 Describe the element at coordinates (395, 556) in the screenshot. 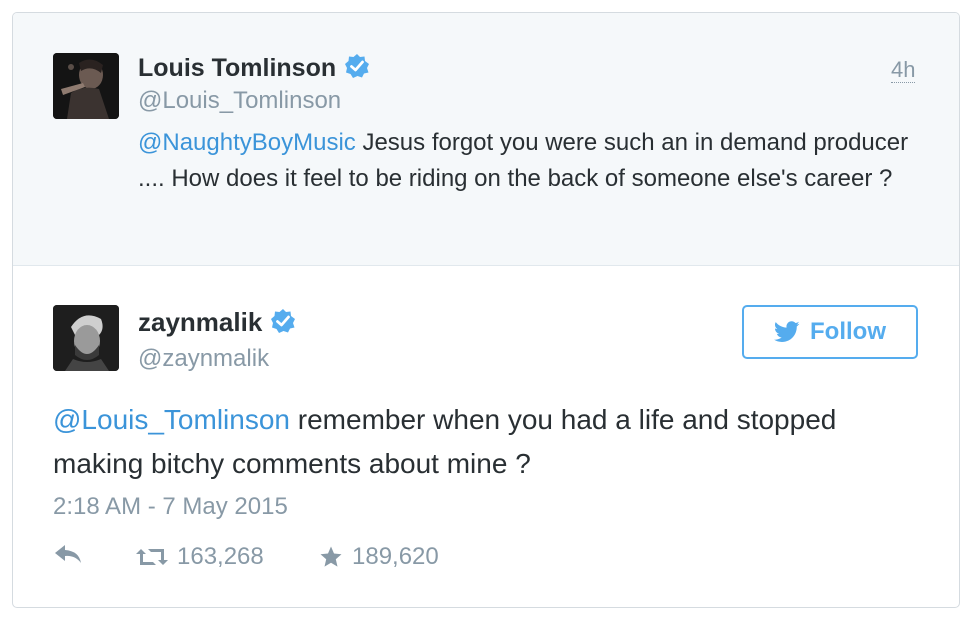

I see `favorite-count: 189,620` at that location.